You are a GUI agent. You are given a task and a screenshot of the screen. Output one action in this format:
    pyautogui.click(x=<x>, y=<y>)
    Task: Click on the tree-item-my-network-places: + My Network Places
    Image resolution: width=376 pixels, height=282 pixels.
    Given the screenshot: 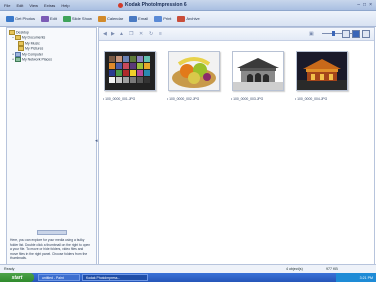 What is the action you would take?
    pyautogui.click(x=30, y=60)
    